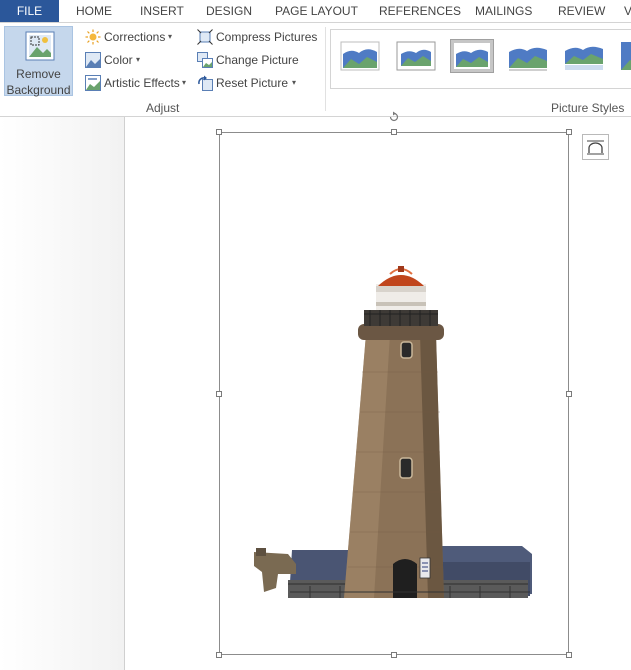 The width and height of the screenshot is (631, 670). I want to click on corrections-label: Corrections, so click(135, 37).